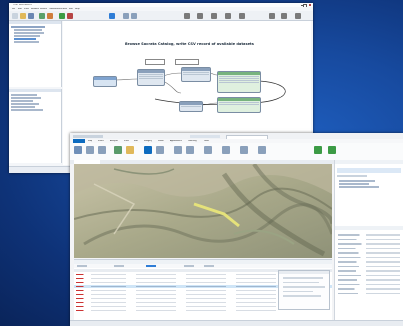 The width and height of the screenshot is (403, 326). I want to click on properties-header, so click(369, 228).